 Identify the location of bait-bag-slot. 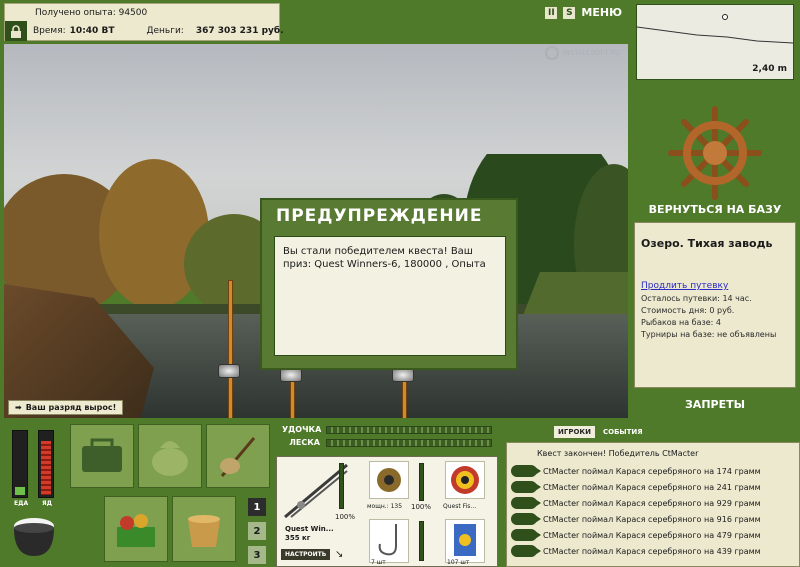
(170, 456).